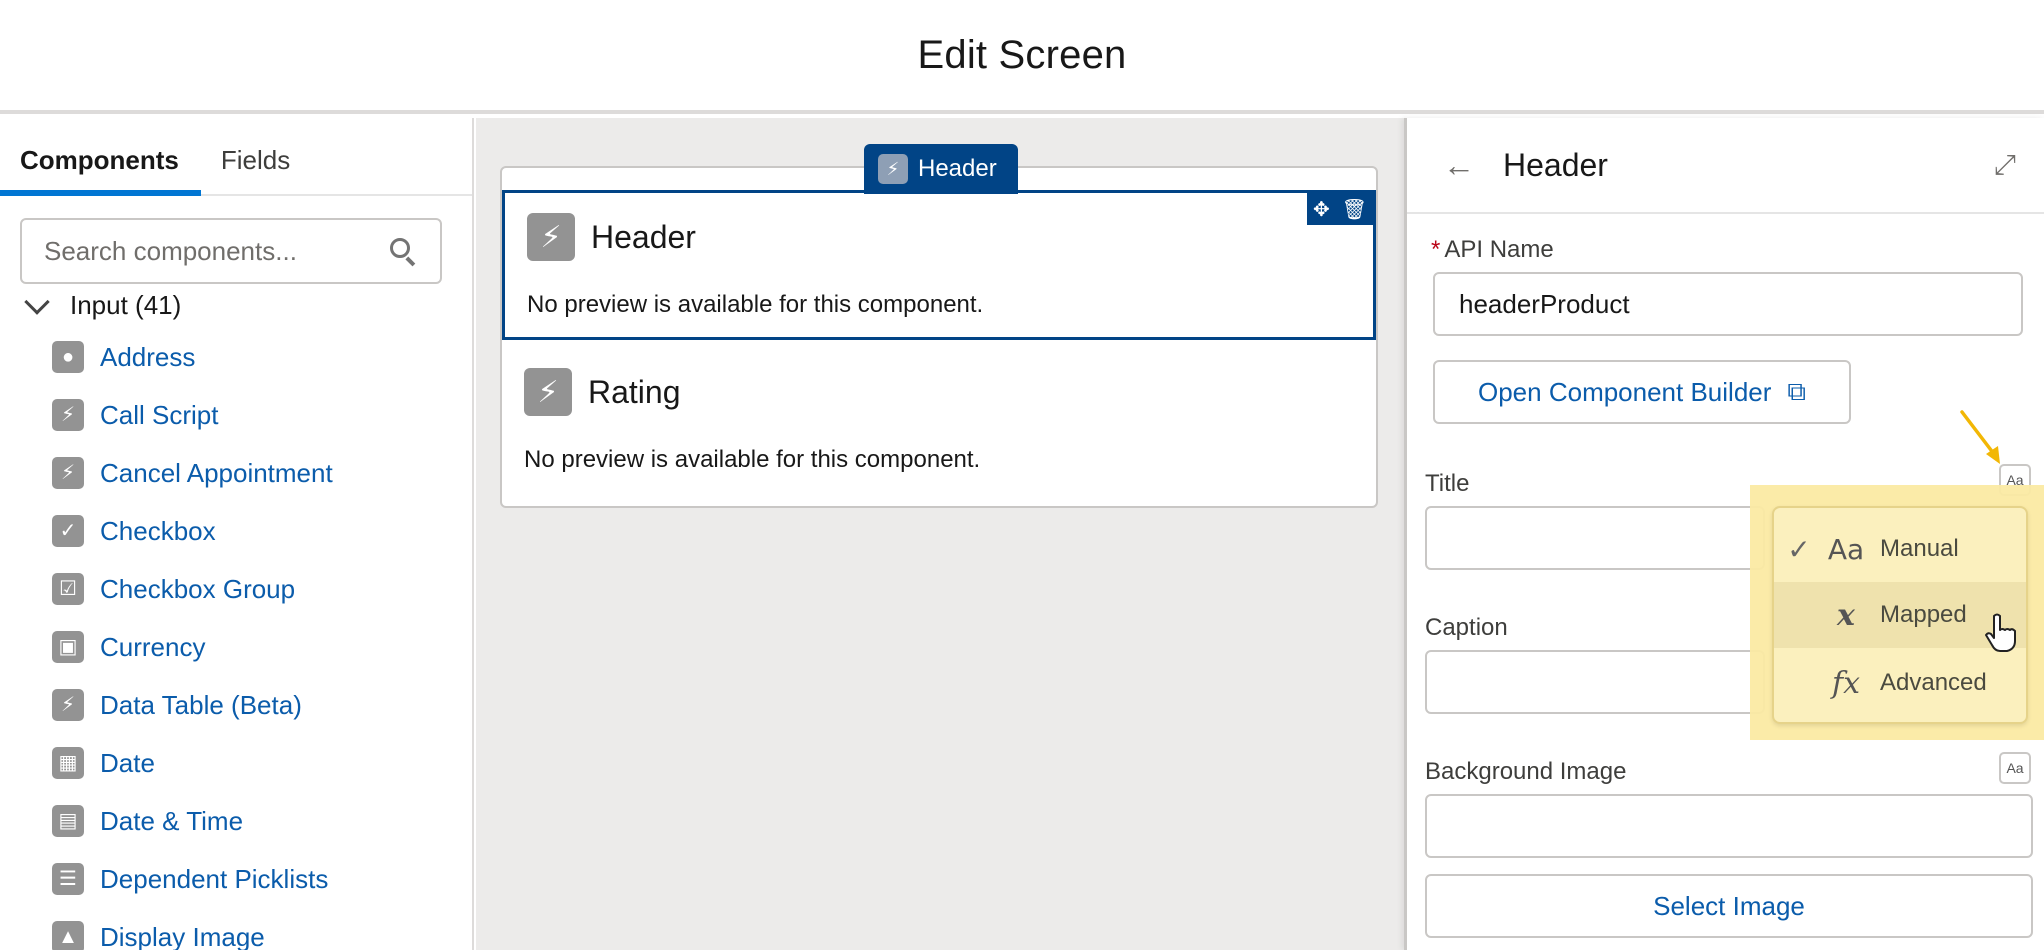  Describe the element at coordinates (100, 170) in the screenshot. I see `tab-components: Components` at that location.